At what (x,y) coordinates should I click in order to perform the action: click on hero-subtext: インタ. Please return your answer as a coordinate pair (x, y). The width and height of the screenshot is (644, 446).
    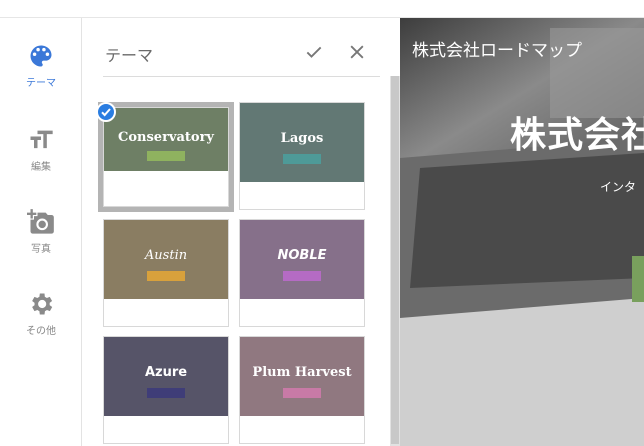
    Looking at the image, I should click on (618, 187).